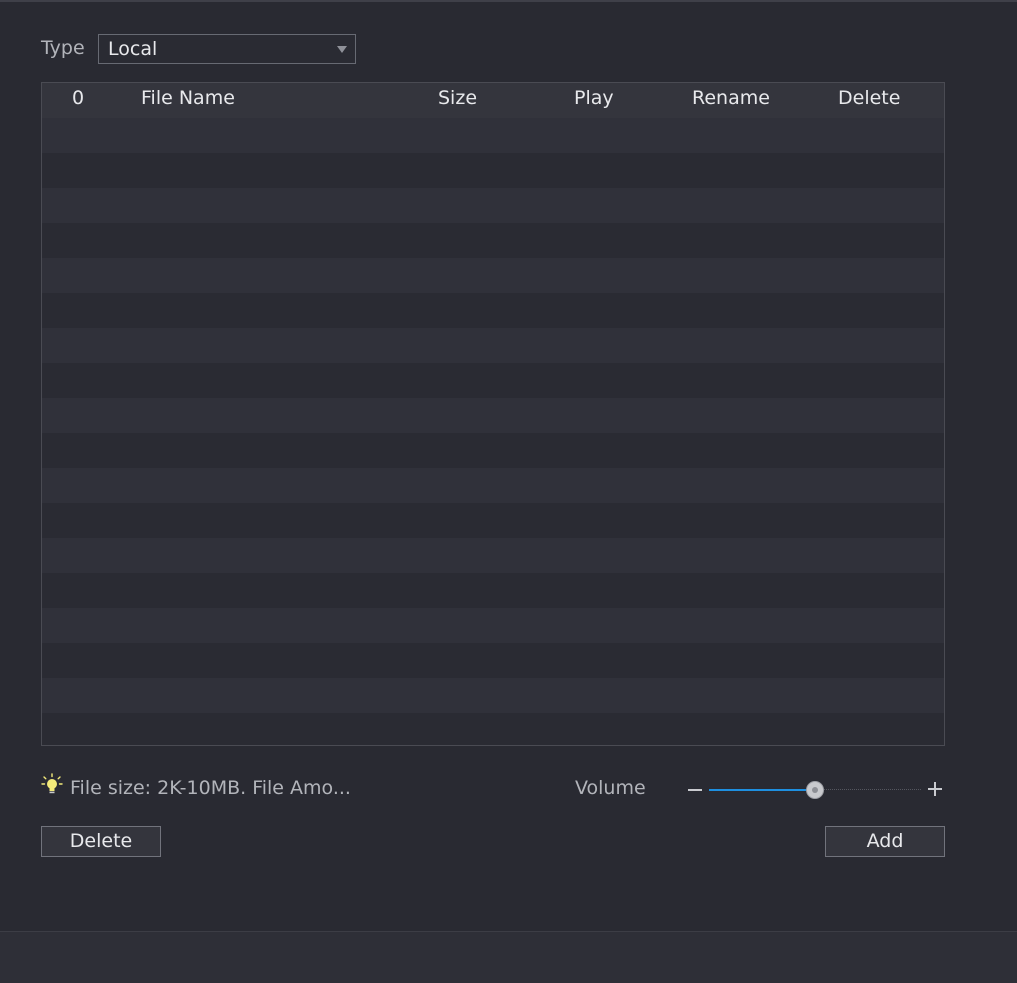  I want to click on delete-button: Delete, so click(101, 841).